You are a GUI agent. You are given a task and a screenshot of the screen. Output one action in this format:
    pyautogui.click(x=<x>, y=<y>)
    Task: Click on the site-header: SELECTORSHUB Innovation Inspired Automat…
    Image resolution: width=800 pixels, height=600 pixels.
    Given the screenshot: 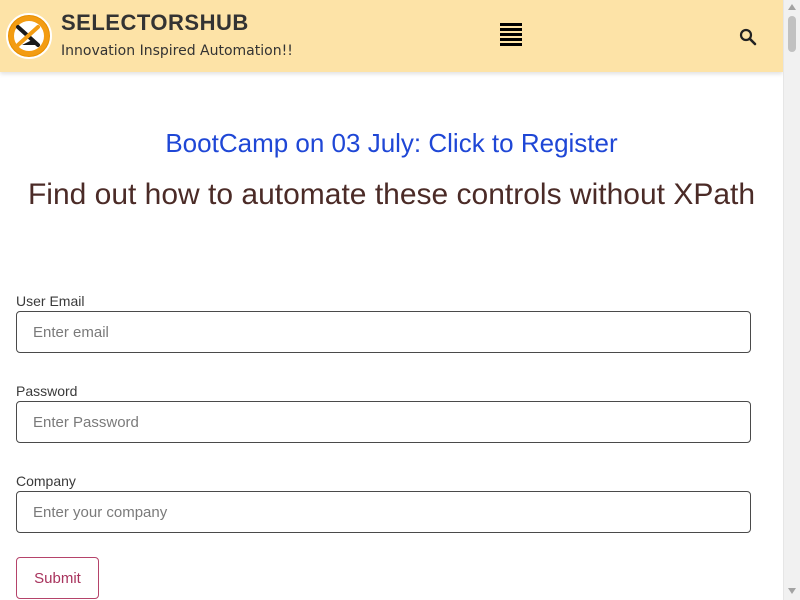 What is the action you would take?
    pyautogui.click(x=391, y=36)
    